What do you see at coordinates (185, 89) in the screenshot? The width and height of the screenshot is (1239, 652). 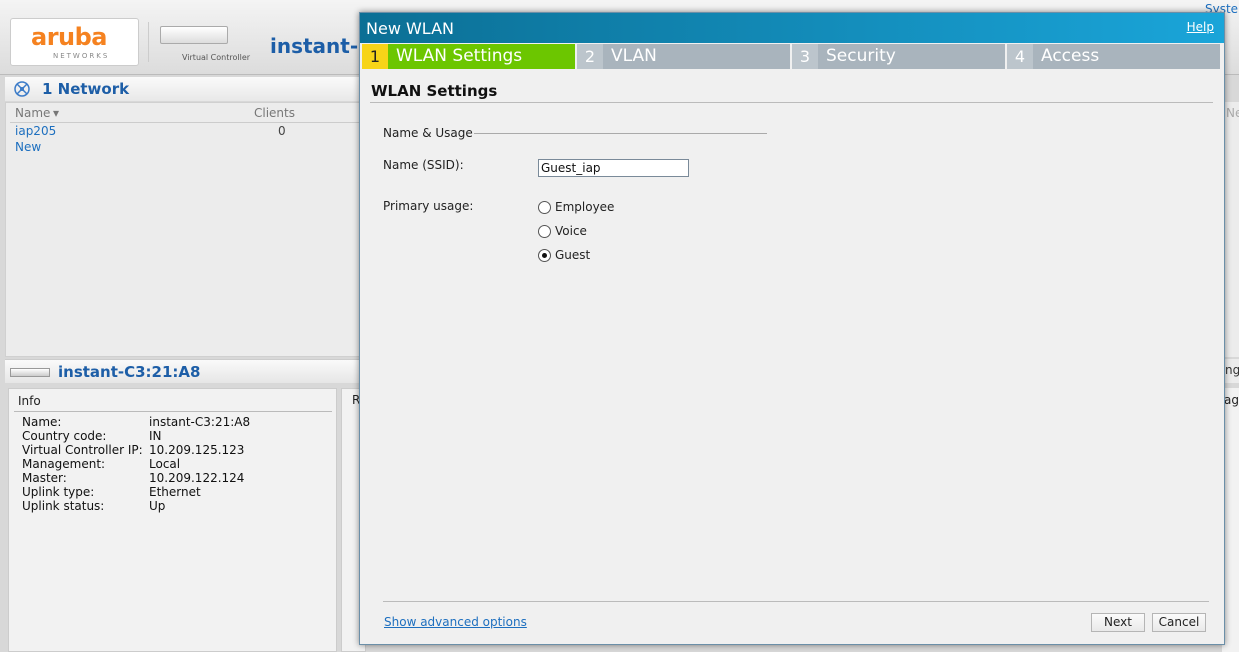 I see `networks-header: 1 Network` at bounding box center [185, 89].